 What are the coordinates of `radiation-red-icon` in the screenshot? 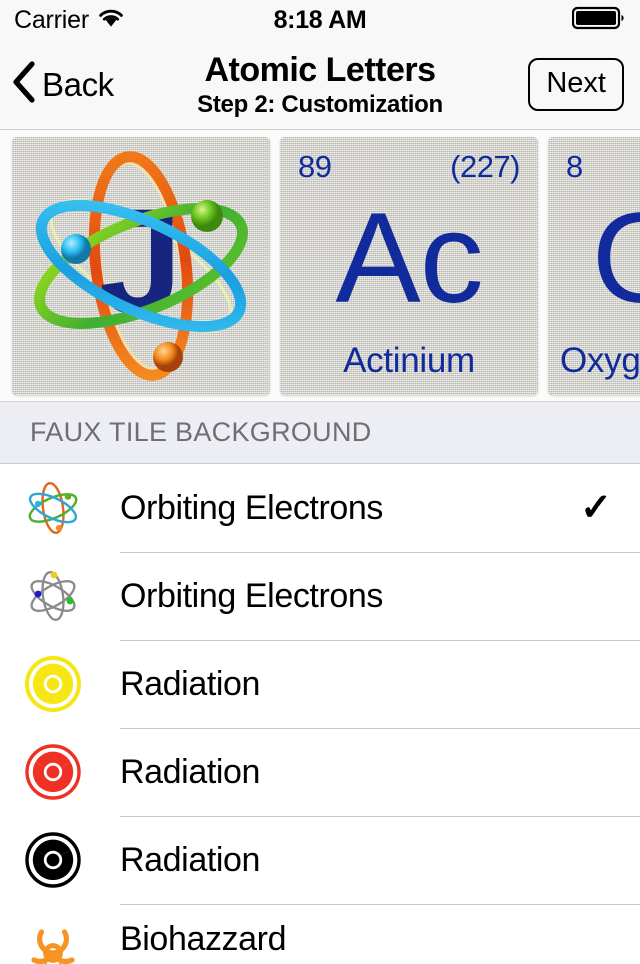 It's located at (53, 772).